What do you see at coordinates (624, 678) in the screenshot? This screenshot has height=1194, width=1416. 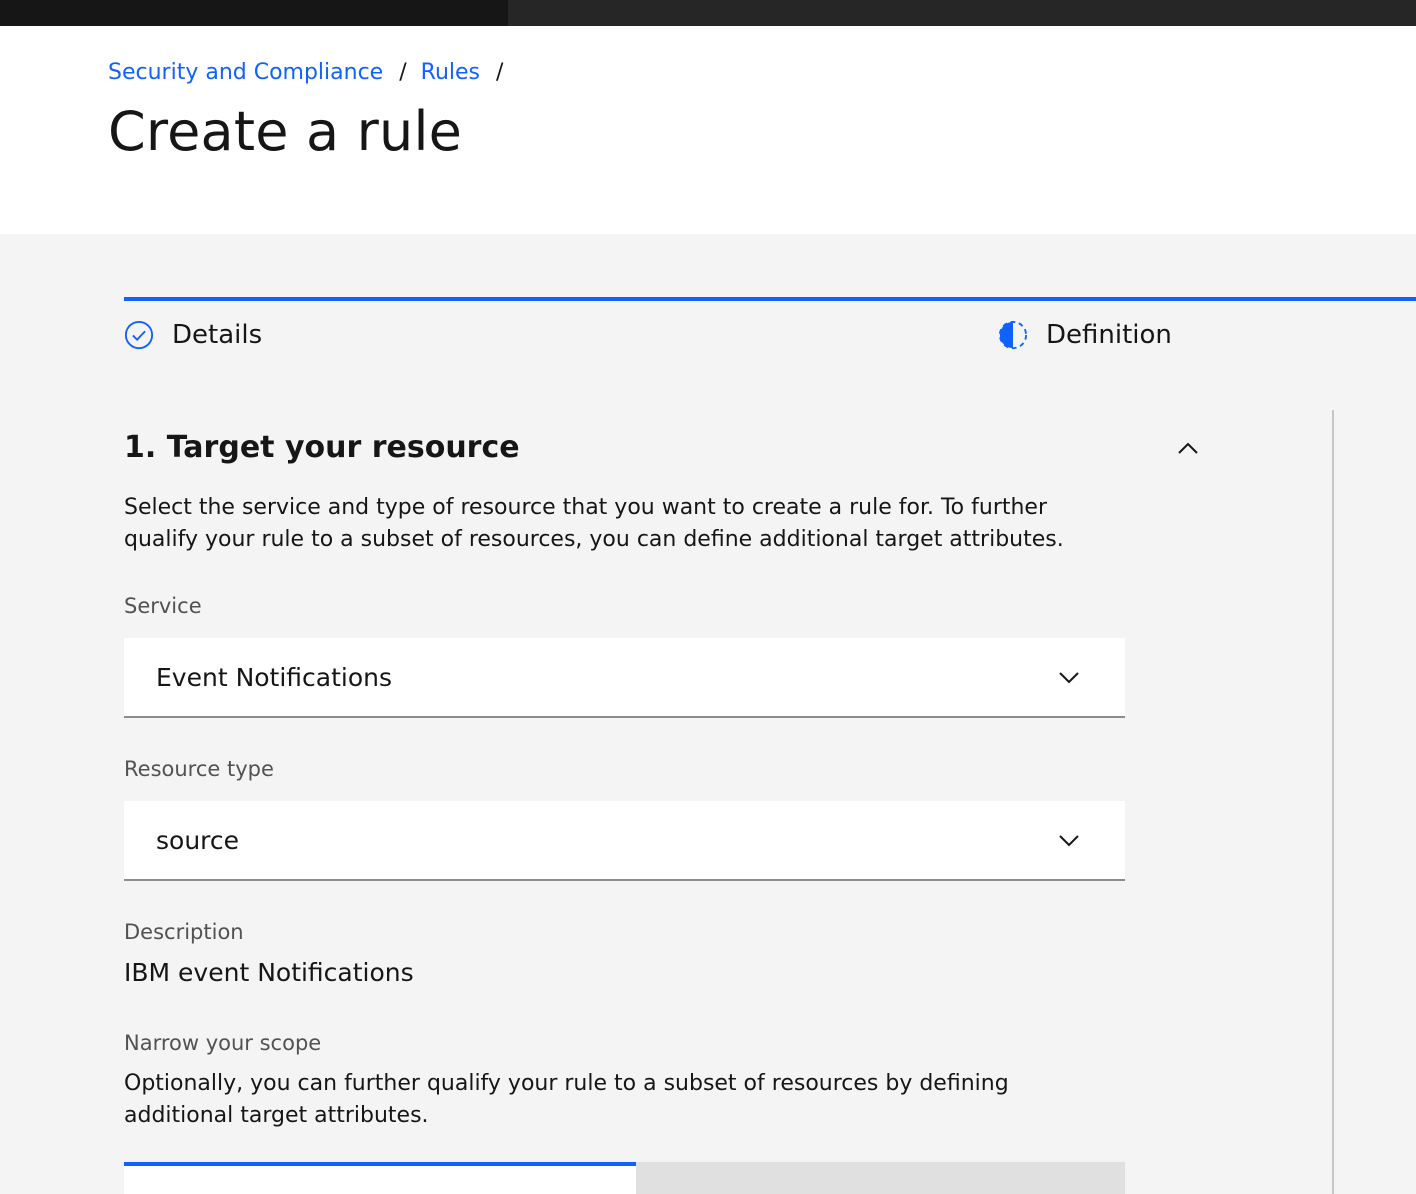 I see `service-dropdown: Event Notifications` at bounding box center [624, 678].